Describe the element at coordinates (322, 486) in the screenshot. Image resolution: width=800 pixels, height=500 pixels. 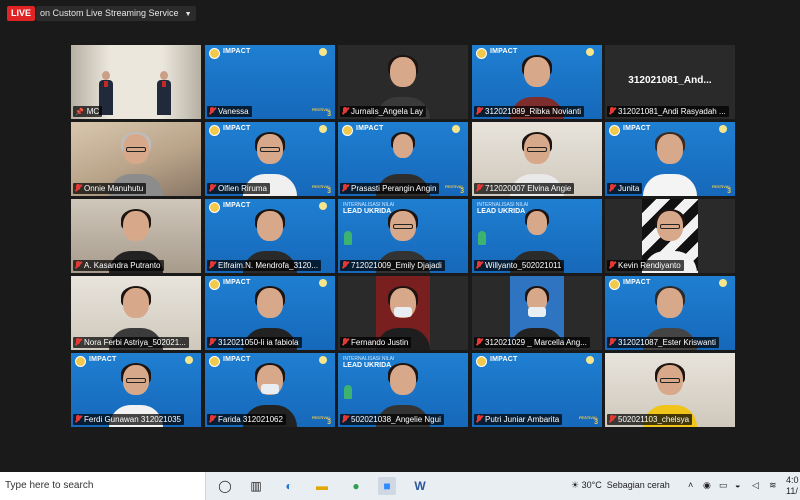
I see `file-explorer-icon: ▬` at that location.